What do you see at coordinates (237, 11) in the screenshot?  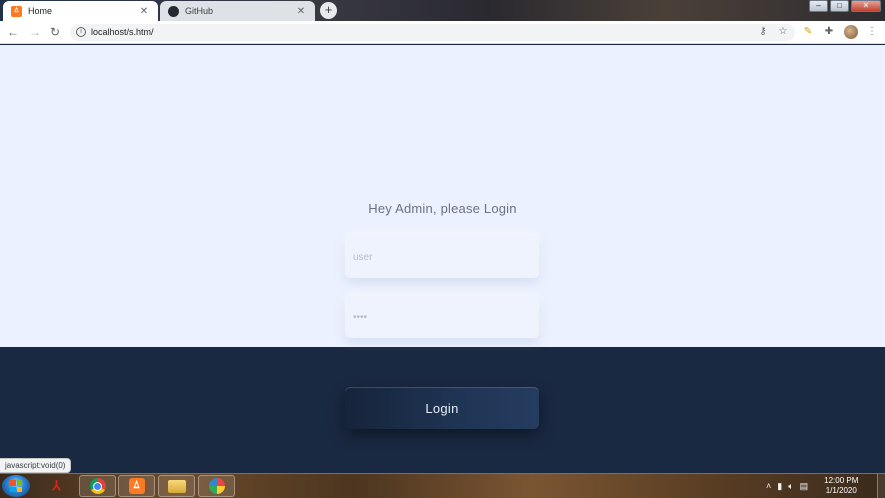 I see `tab-github: GitHub ✕` at bounding box center [237, 11].